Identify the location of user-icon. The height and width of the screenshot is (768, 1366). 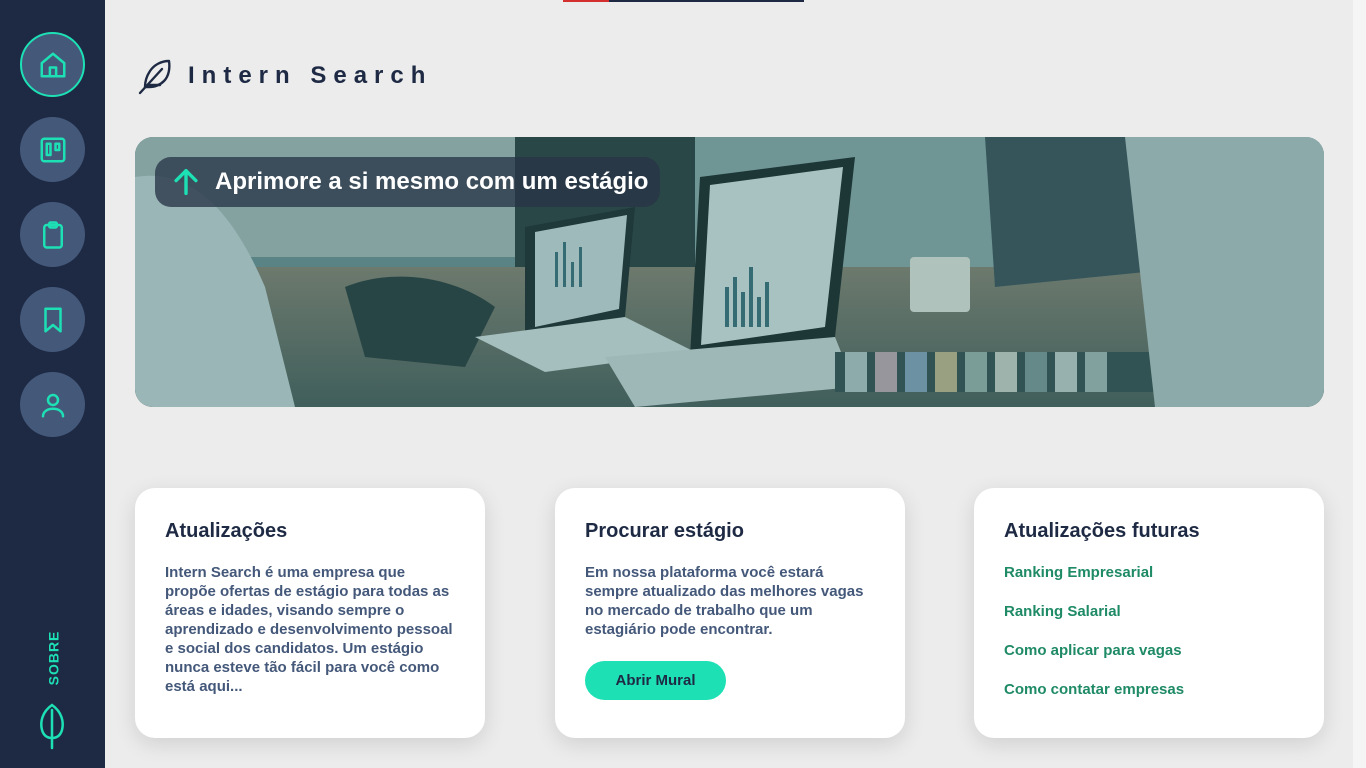
(52, 405).